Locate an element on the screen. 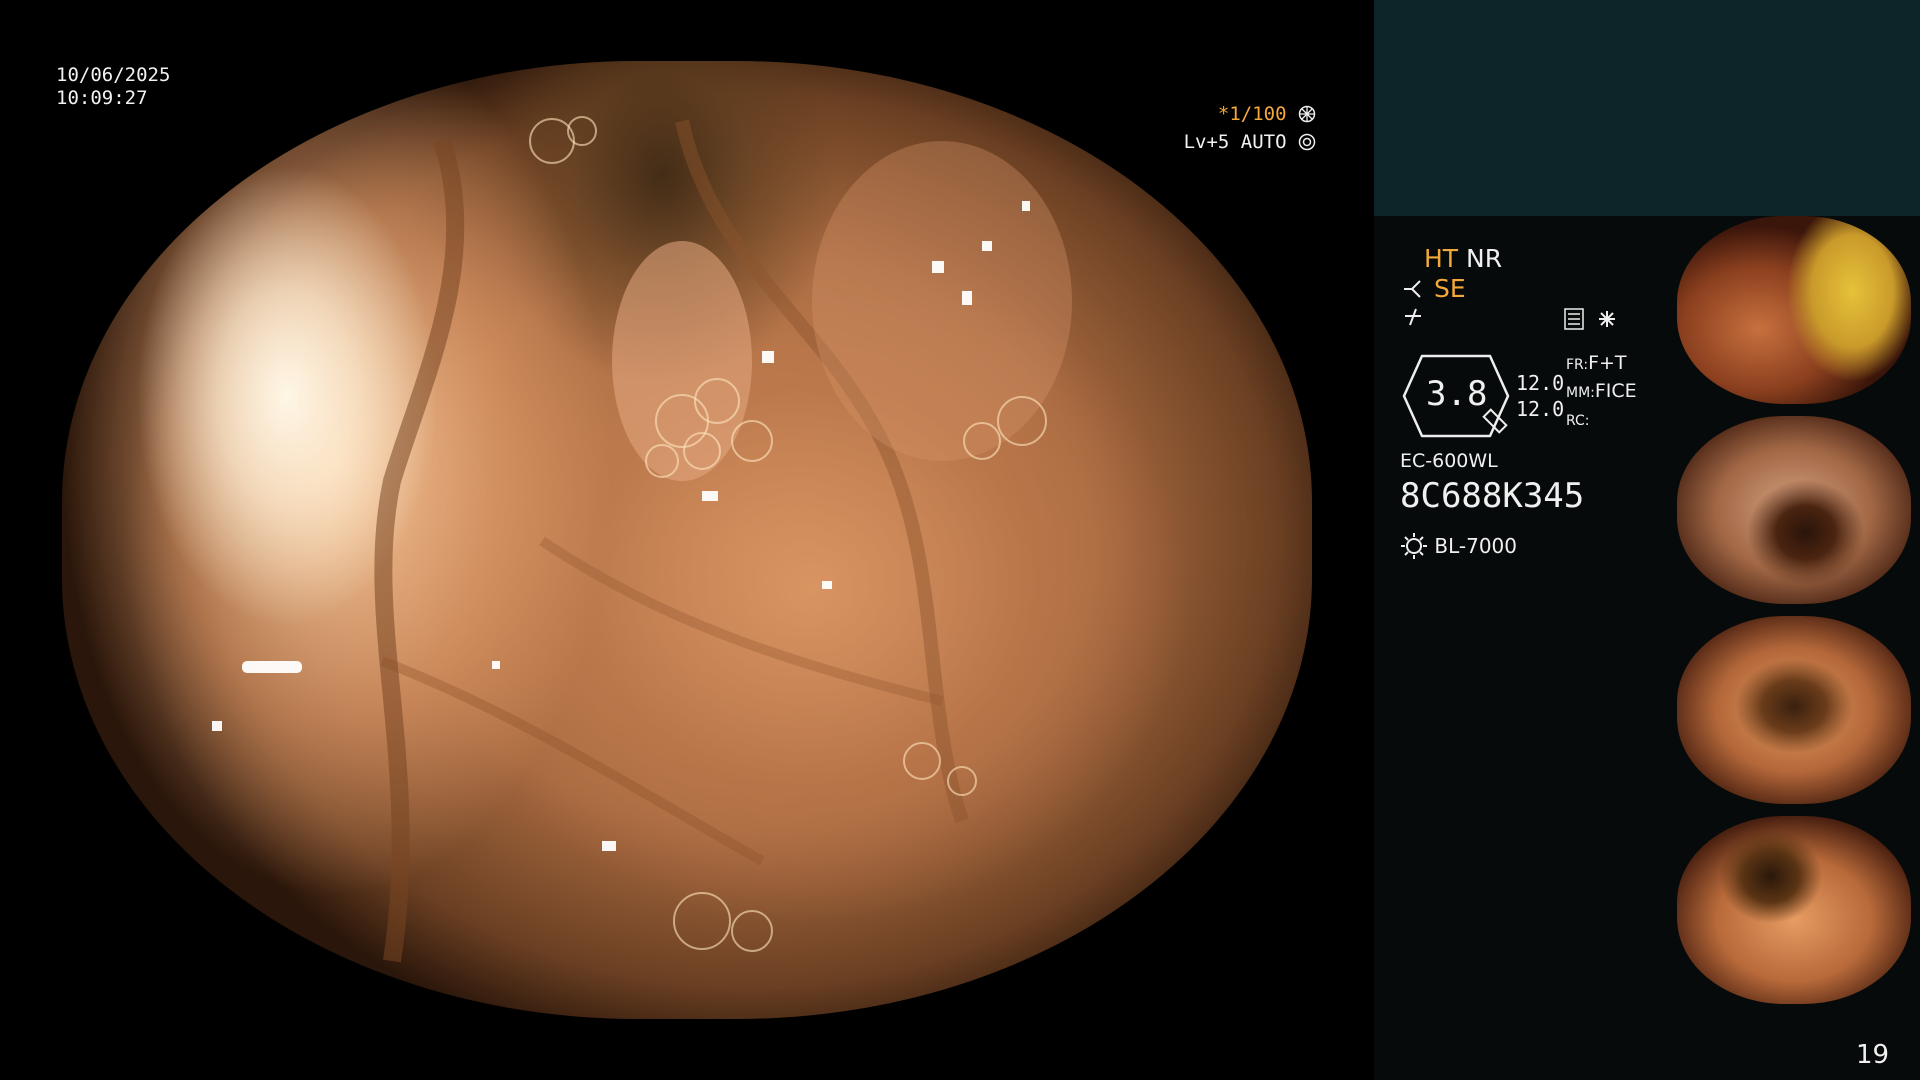  mode-row-1: HT NR is located at coordinates (1463, 258).